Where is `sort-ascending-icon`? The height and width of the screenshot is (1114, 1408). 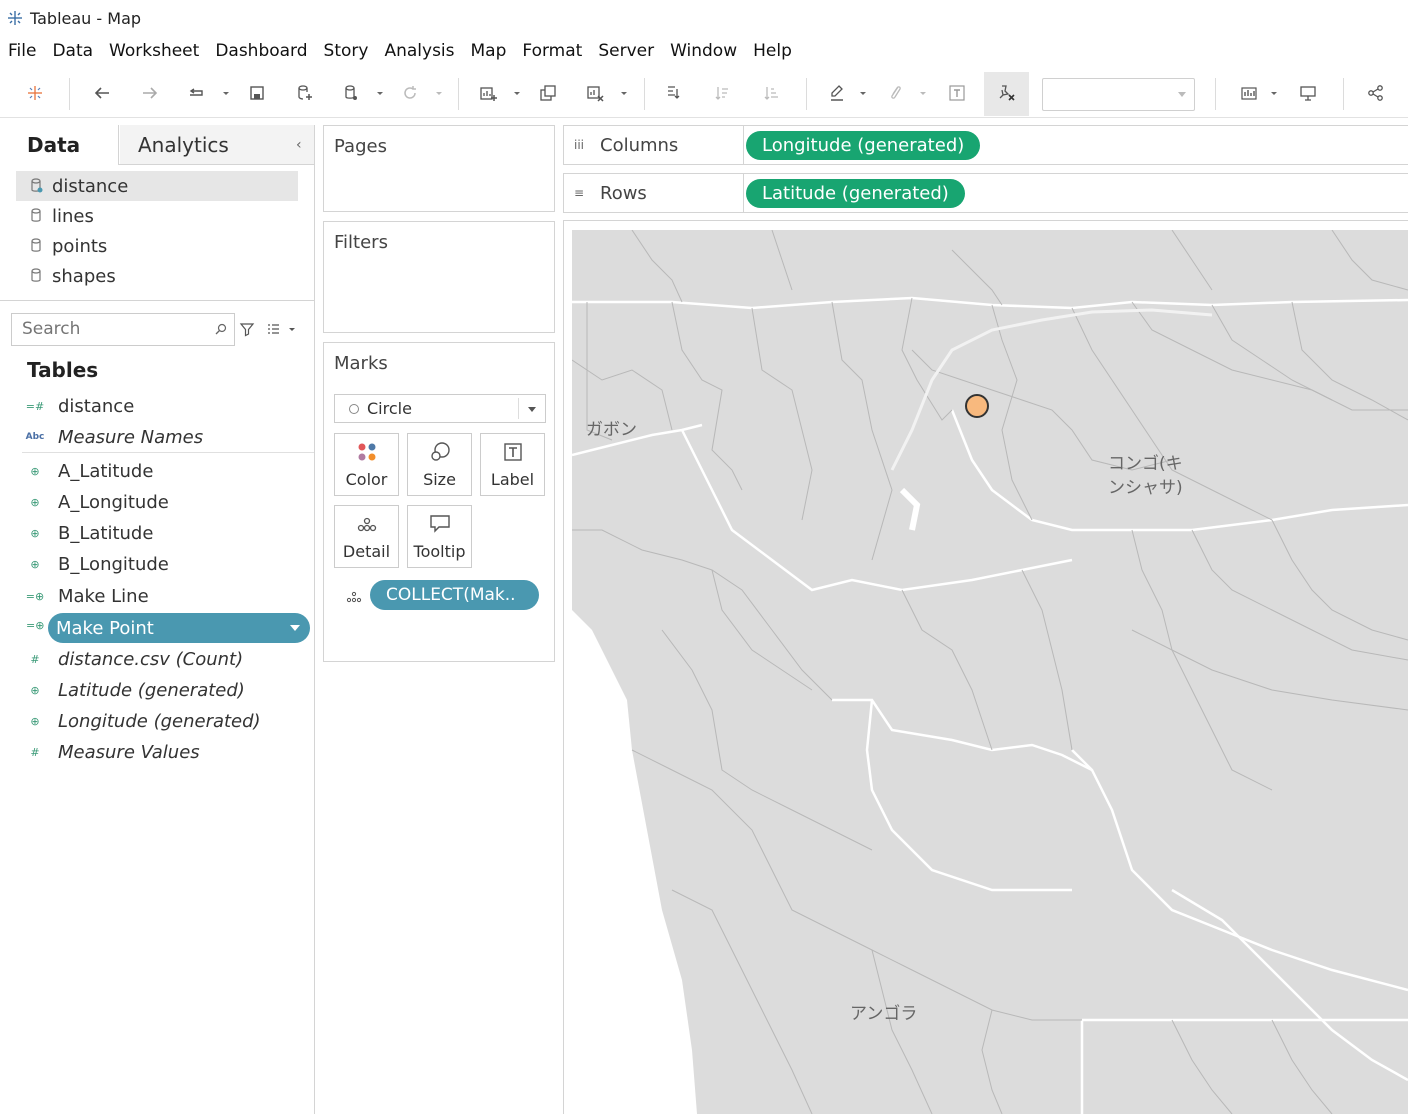
sort-ascending-icon is located at coordinates (722, 93).